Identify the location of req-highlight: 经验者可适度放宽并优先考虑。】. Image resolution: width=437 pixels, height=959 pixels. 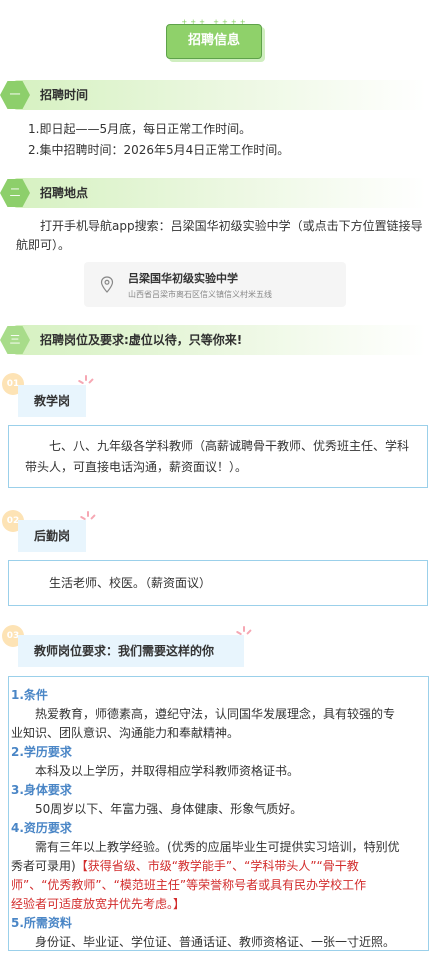
(98, 904).